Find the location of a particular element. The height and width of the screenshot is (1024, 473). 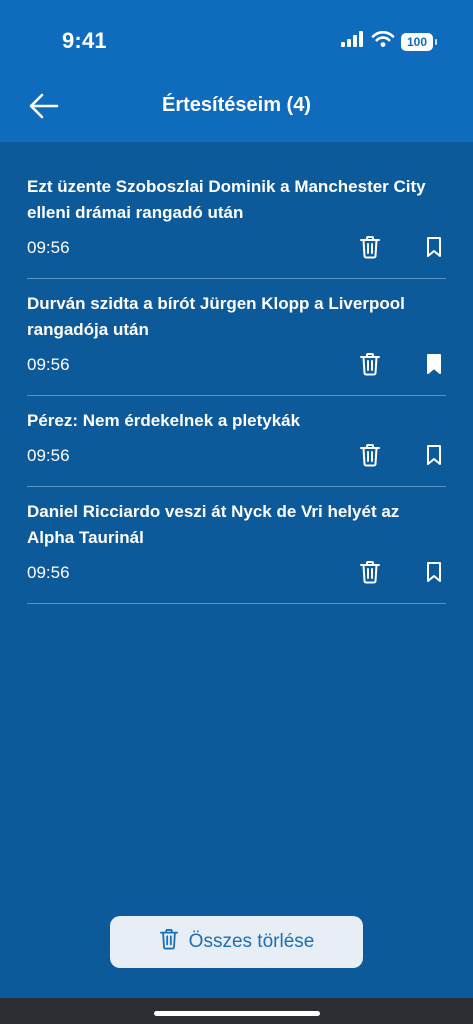

bookmark-filled-icon is located at coordinates (434, 366).